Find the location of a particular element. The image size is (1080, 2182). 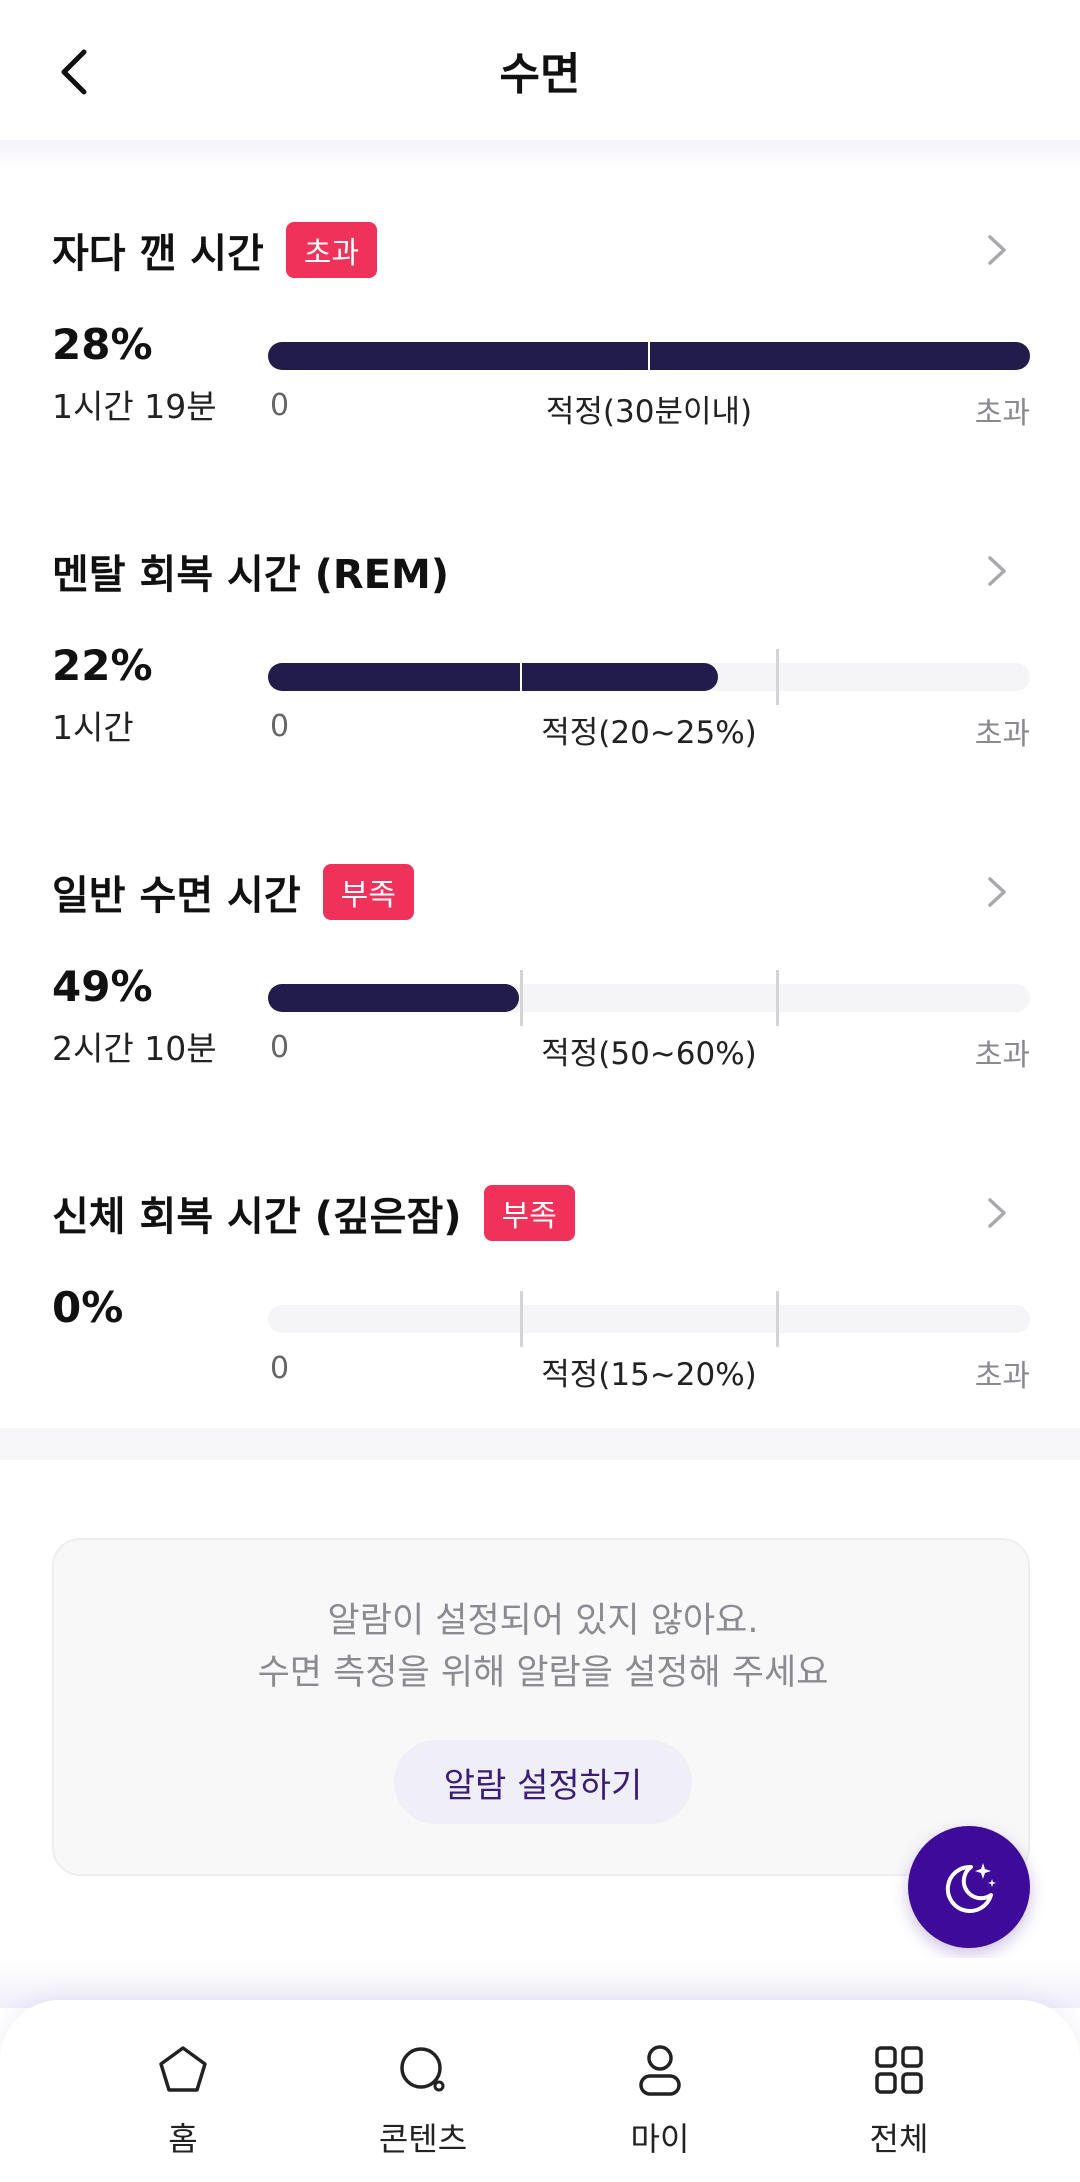

metric-title-row: 일반 수면 시간 부족 is located at coordinates (233, 892).